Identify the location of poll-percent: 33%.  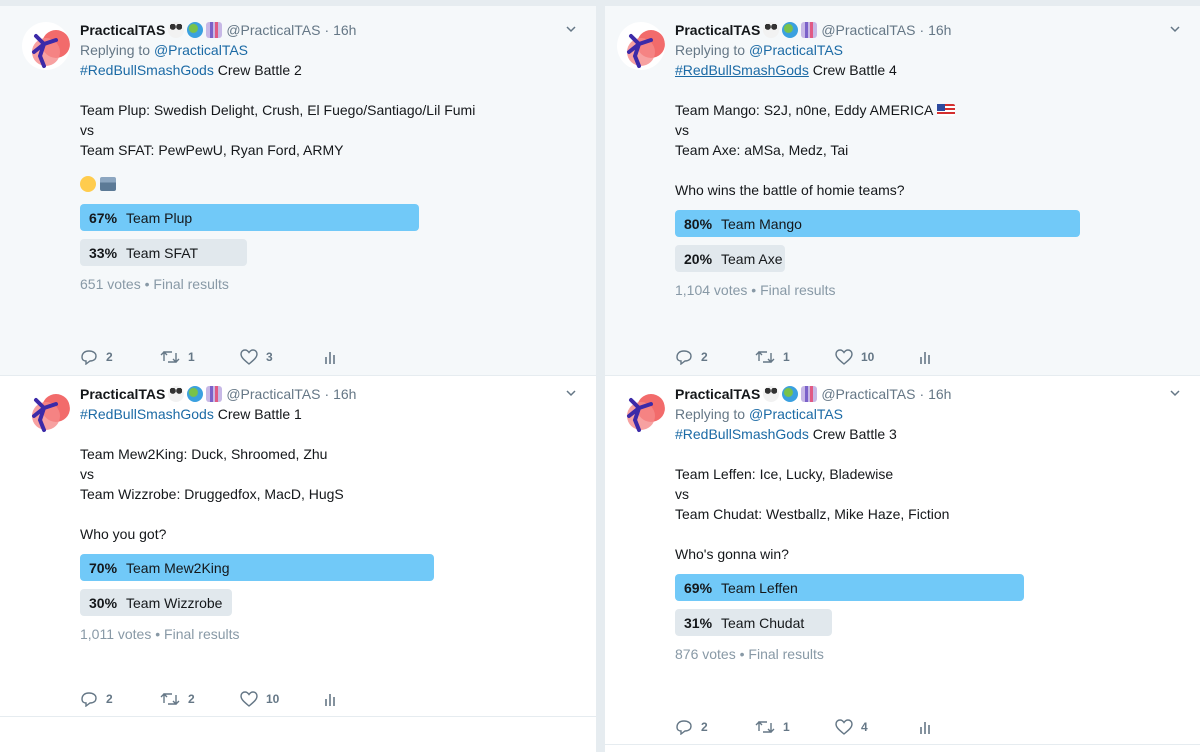
(103, 252).